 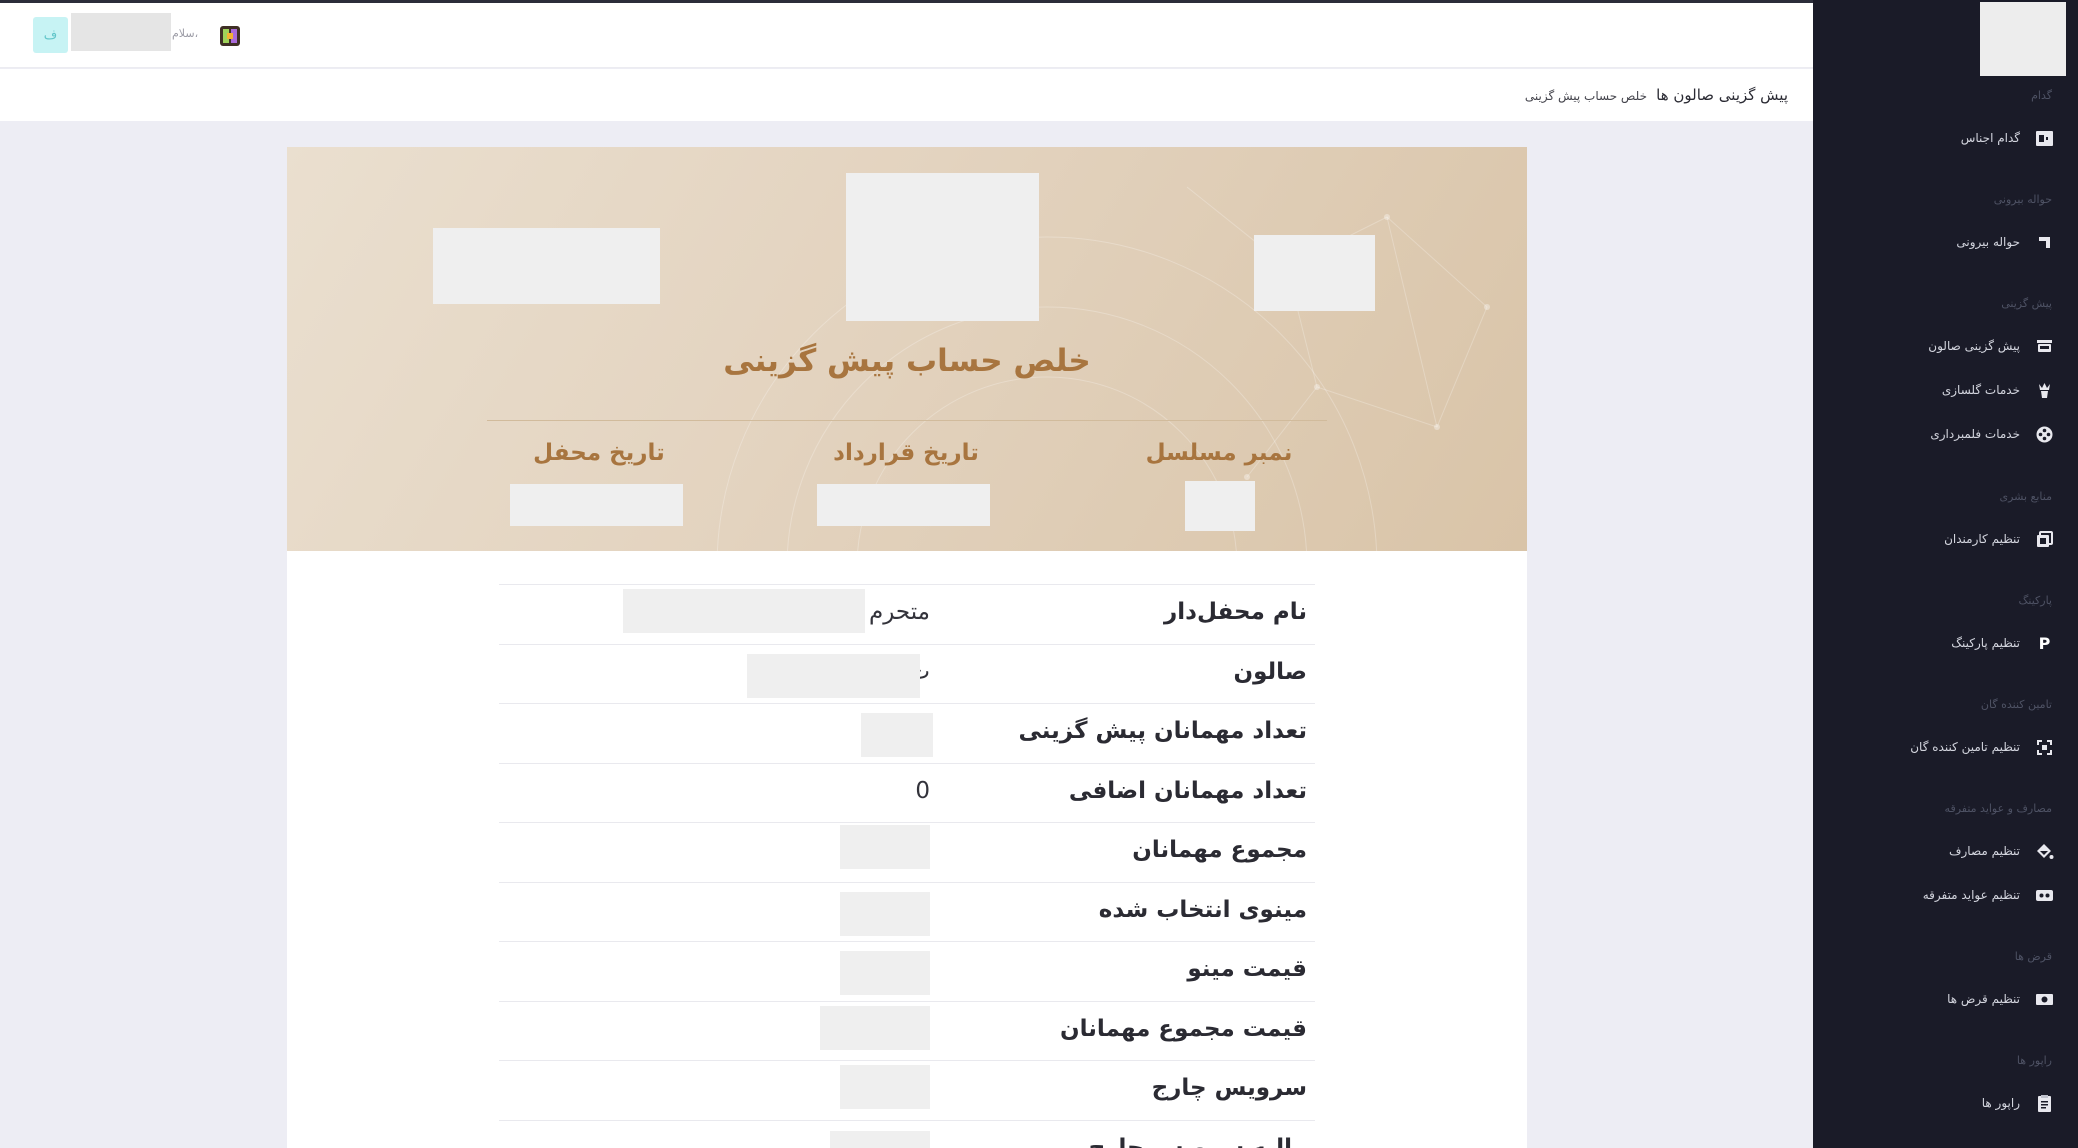 What do you see at coordinates (1988, 242) in the screenshot?
I see `sidebar-item-label: حواله بیرونی` at bounding box center [1988, 242].